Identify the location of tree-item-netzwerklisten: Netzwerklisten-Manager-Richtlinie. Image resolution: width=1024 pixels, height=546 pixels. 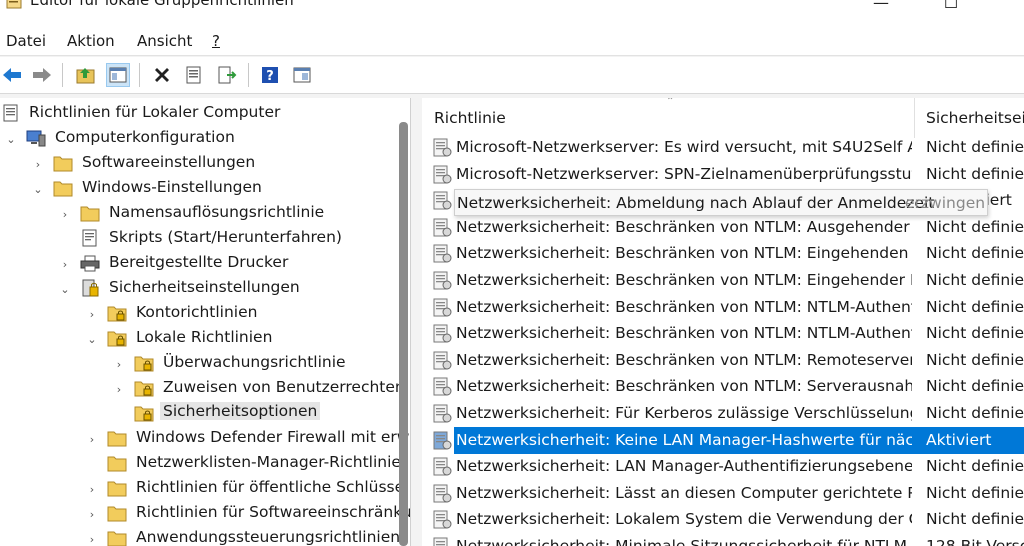
(200, 463).